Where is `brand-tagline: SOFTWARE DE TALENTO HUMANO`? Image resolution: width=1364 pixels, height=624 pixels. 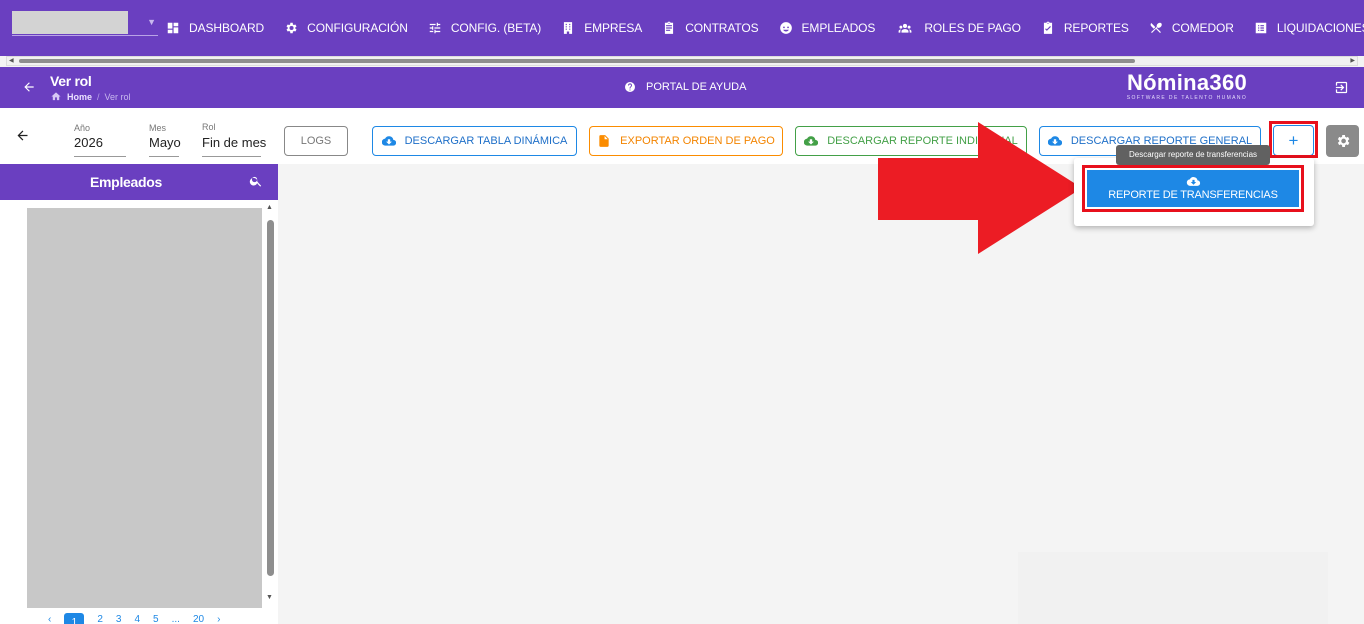 brand-tagline: SOFTWARE DE TALENTO HUMANO is located at coordinates (1187, 98).